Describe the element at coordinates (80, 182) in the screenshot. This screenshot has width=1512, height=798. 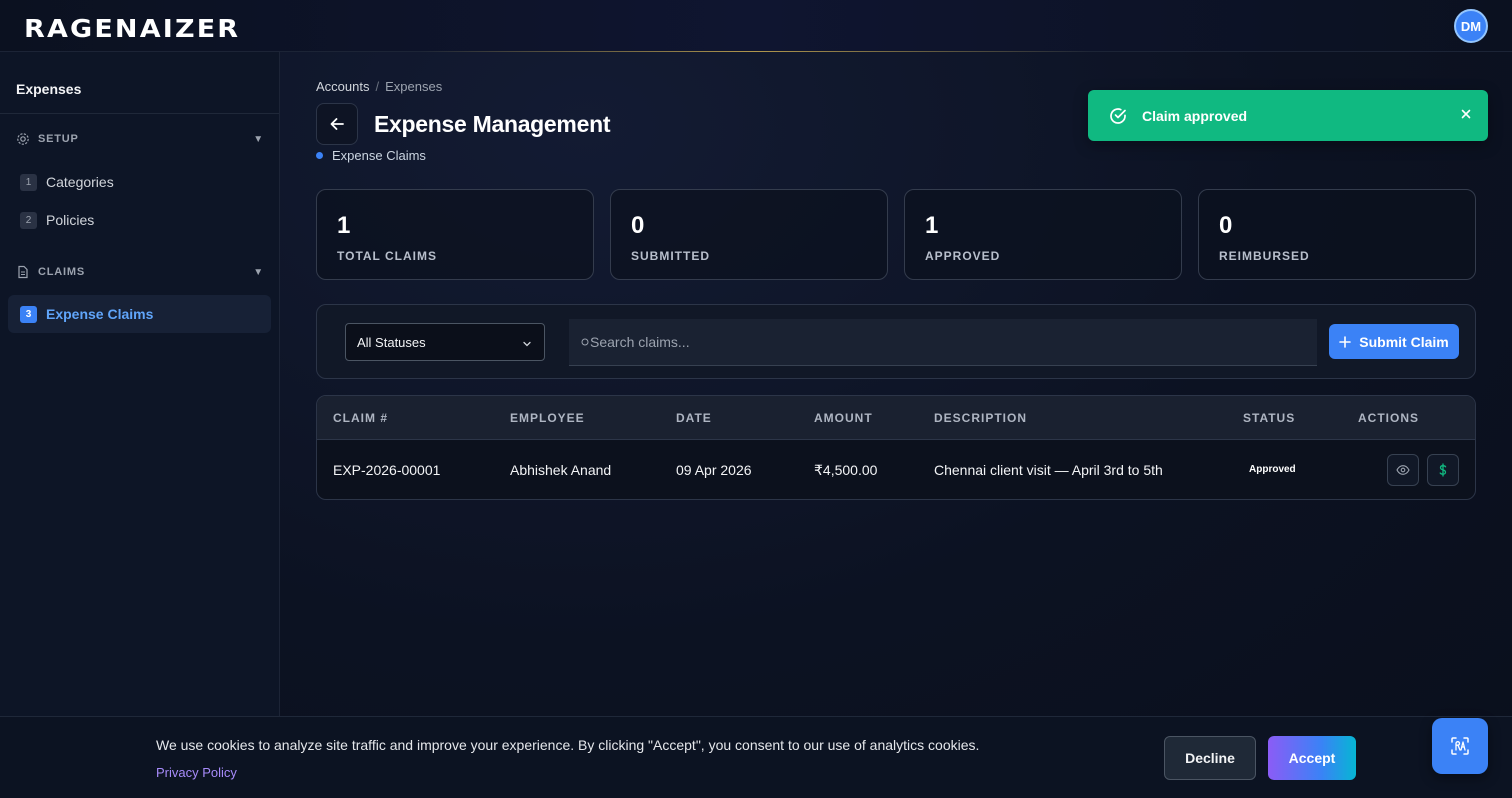
I see `sidebar-item-label: Categories` at that location.